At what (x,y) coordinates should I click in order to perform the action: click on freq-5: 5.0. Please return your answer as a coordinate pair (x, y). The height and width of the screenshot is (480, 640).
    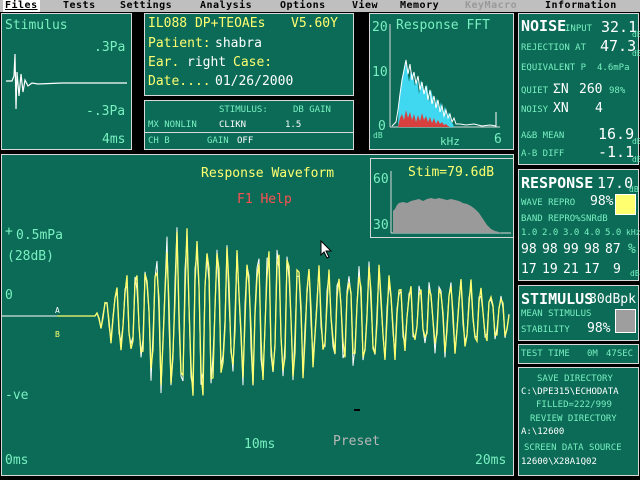
    Looking at the image, I should click on (613, 233).